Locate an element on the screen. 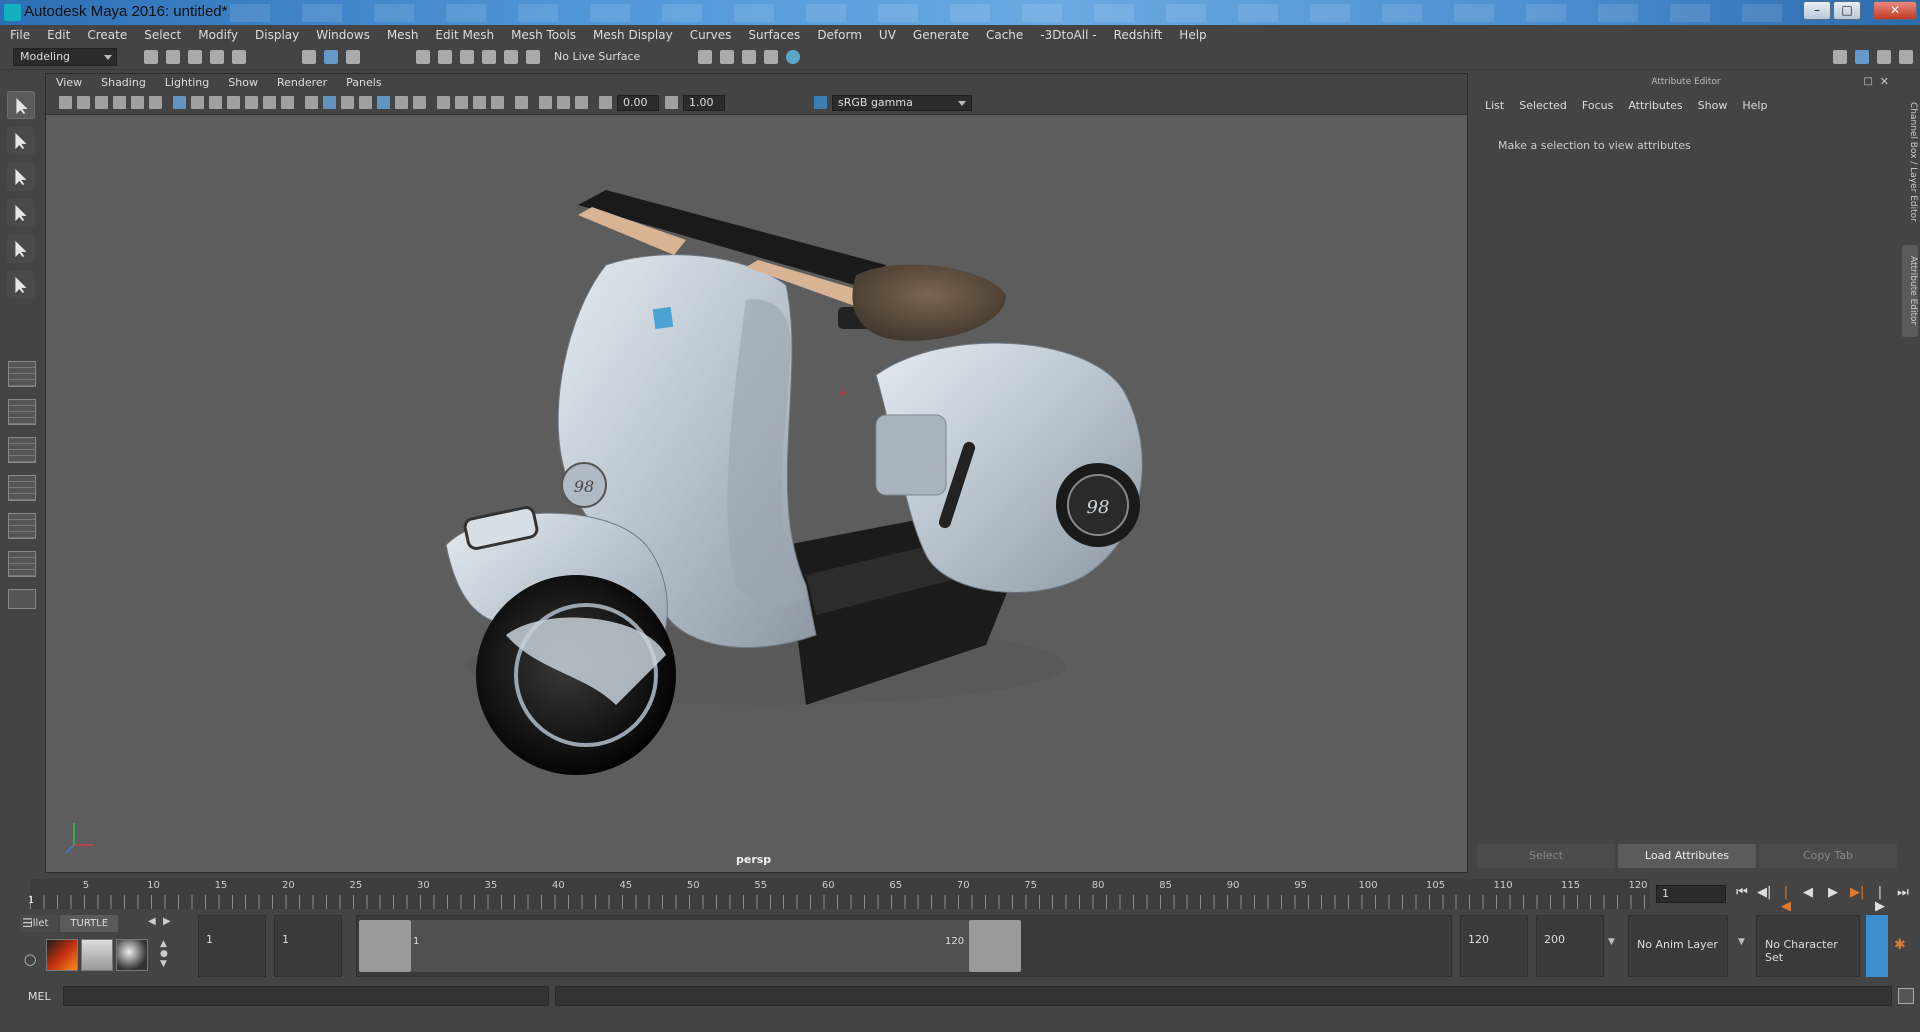  paint-select-tool is located at coordinates (21, 177).